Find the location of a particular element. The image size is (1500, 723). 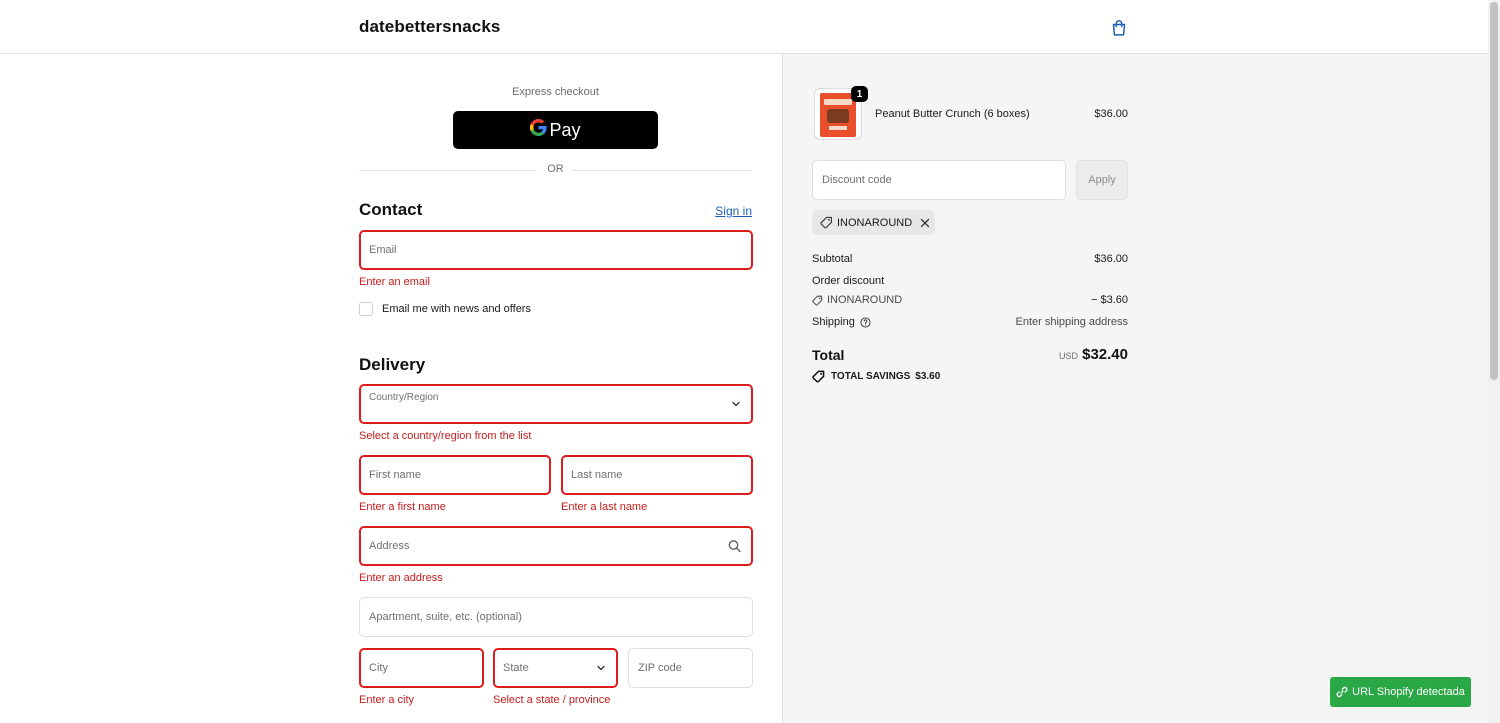

store-brand: datebettersnacks is located at coordinates (429, 27).